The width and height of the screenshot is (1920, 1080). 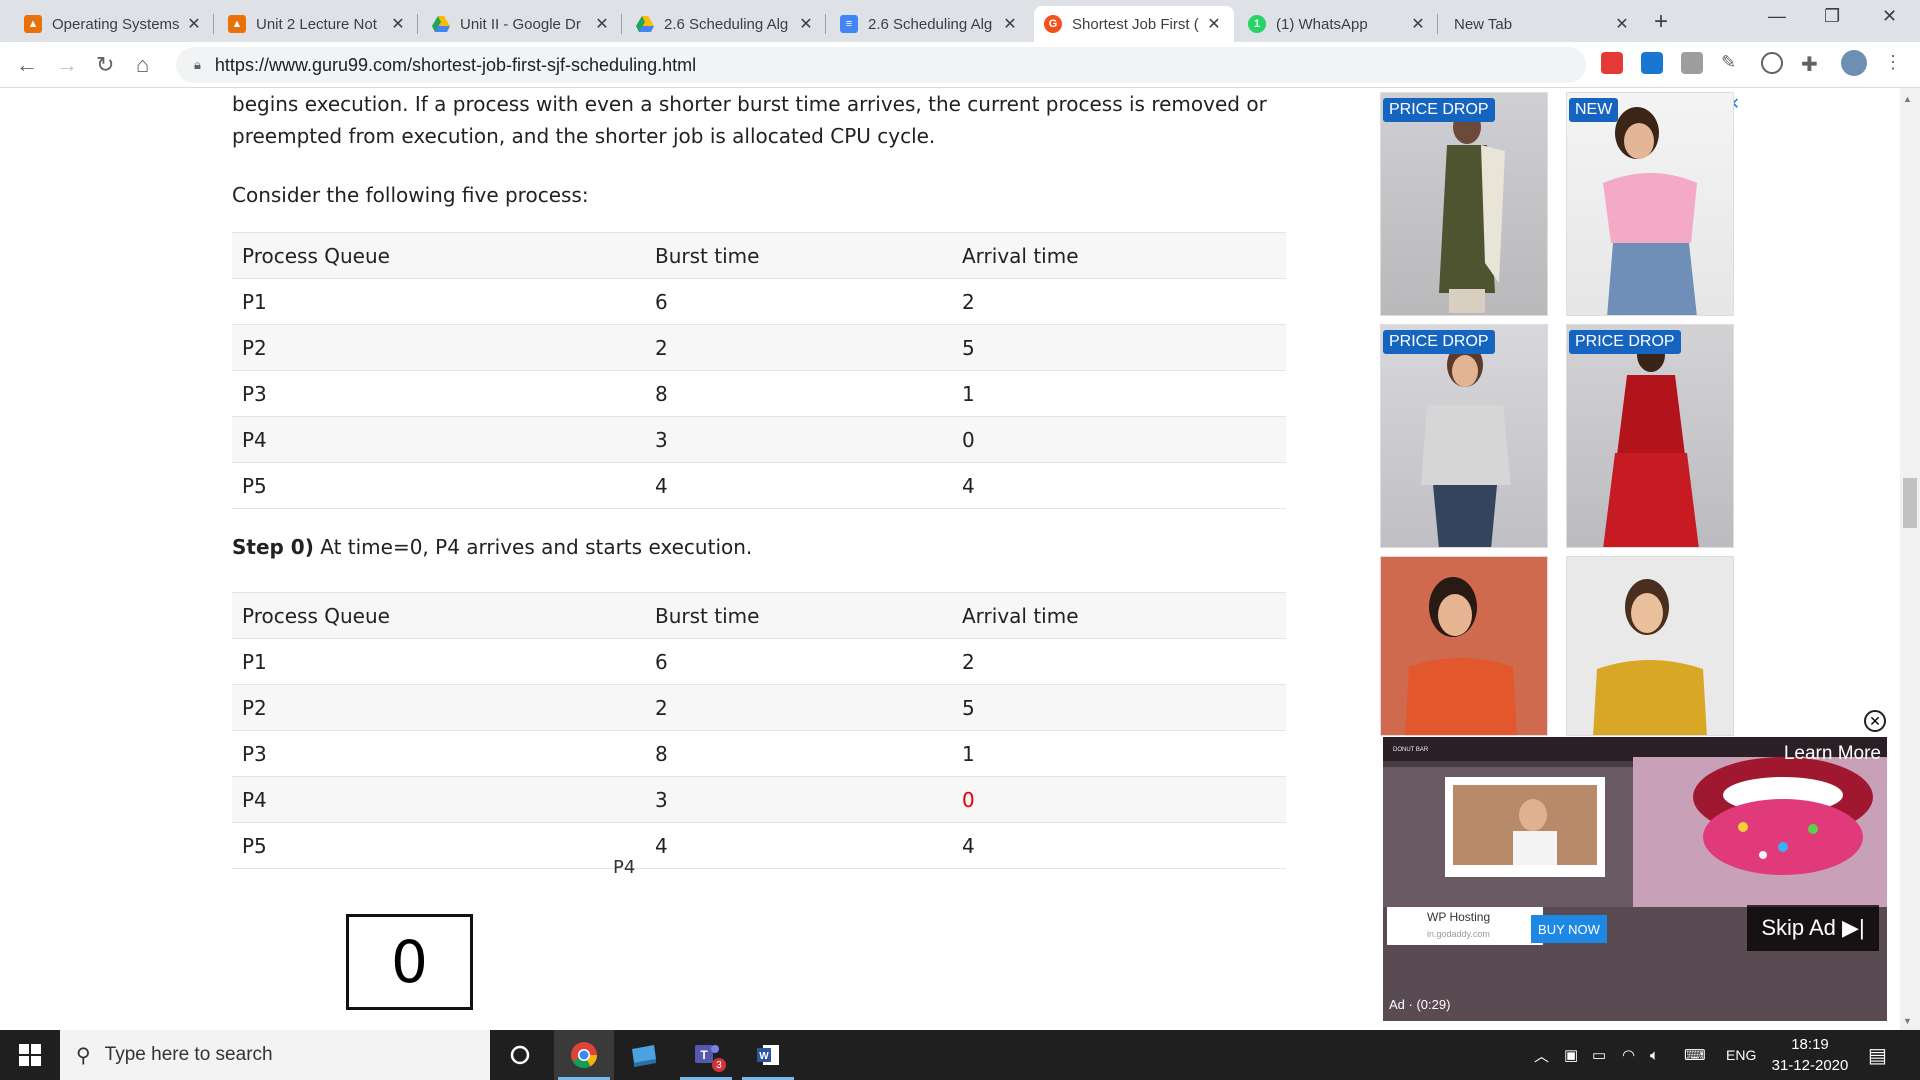 I want to click on home-icon: ⌂, so click(x=142, y=65).